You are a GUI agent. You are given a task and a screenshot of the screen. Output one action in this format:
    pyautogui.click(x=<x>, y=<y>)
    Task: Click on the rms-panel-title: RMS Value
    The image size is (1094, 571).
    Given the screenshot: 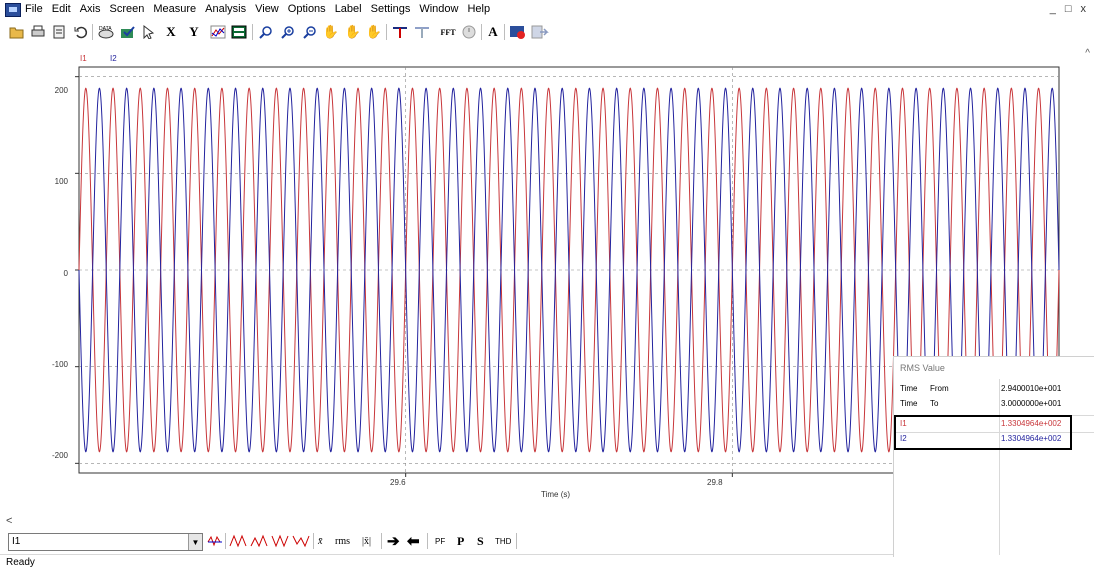 What is the action you would take?
    pyautogui.click(x=922, y=368)
    